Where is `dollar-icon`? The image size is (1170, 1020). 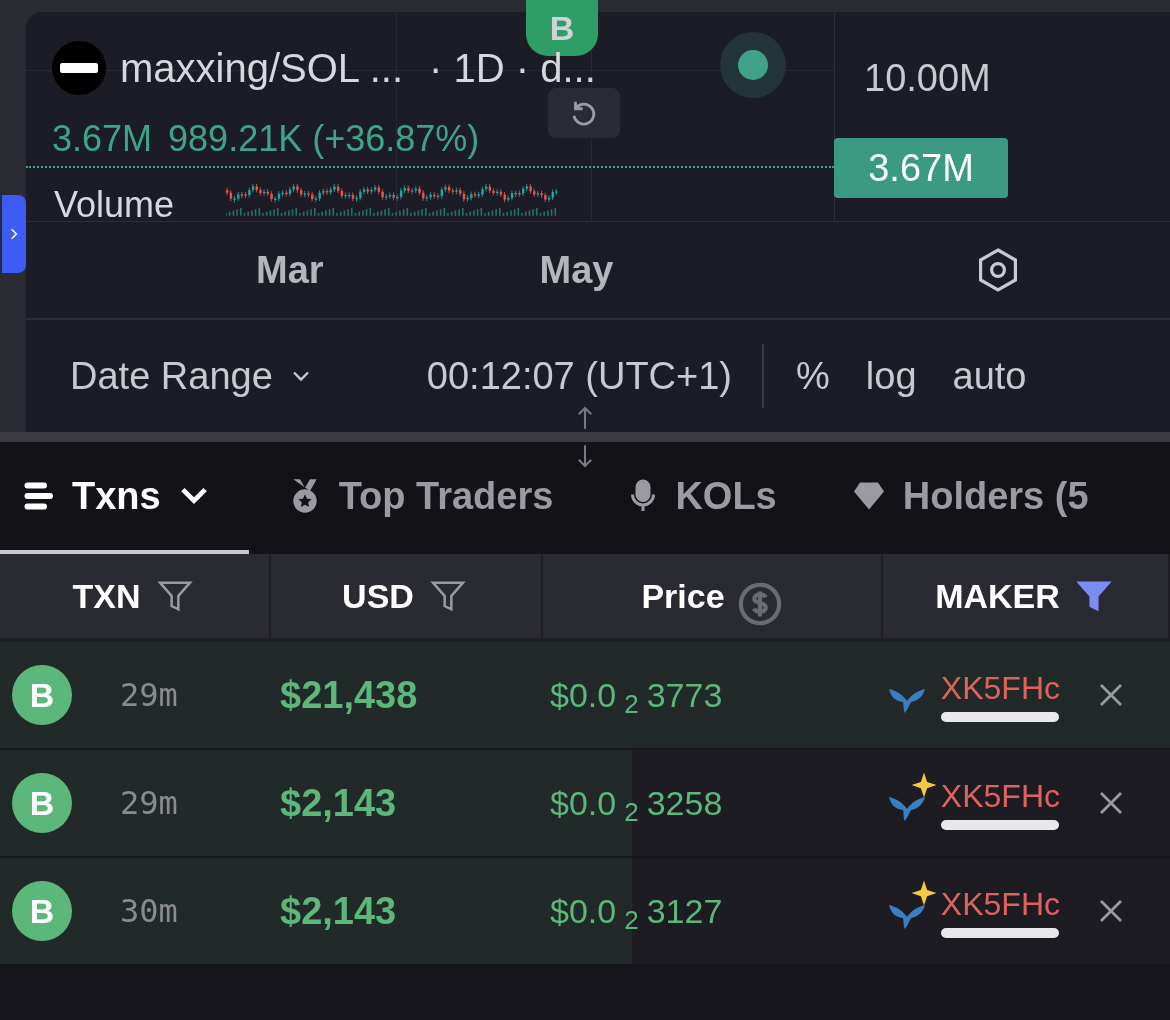 dollar-icon is located at coordinates (759, 604).